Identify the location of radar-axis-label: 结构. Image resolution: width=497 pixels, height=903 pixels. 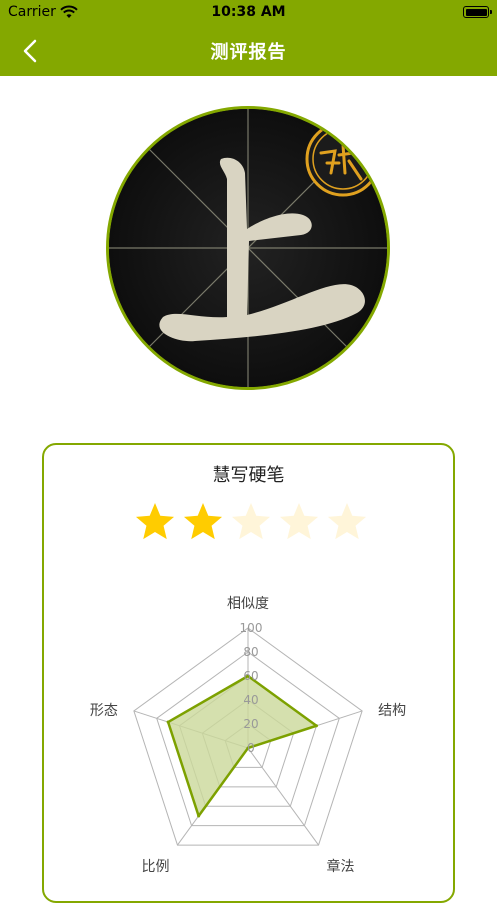
(392, 711).